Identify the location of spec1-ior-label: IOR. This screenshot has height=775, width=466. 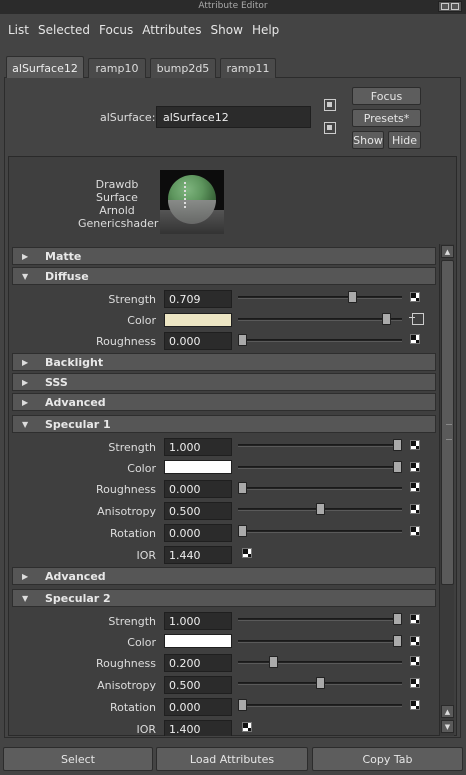
(146, 555).